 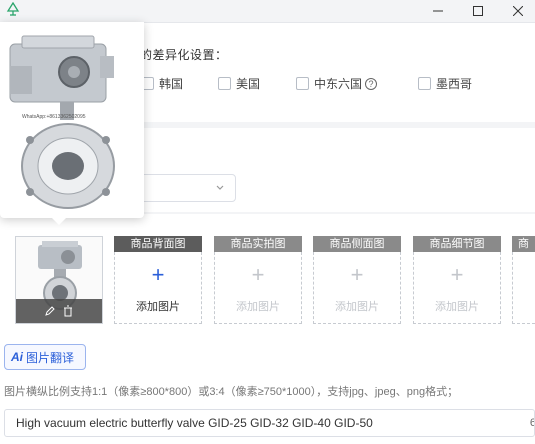 I want to click on image-translate-button: Ai 图片翻译, so click(x=45, y=357).